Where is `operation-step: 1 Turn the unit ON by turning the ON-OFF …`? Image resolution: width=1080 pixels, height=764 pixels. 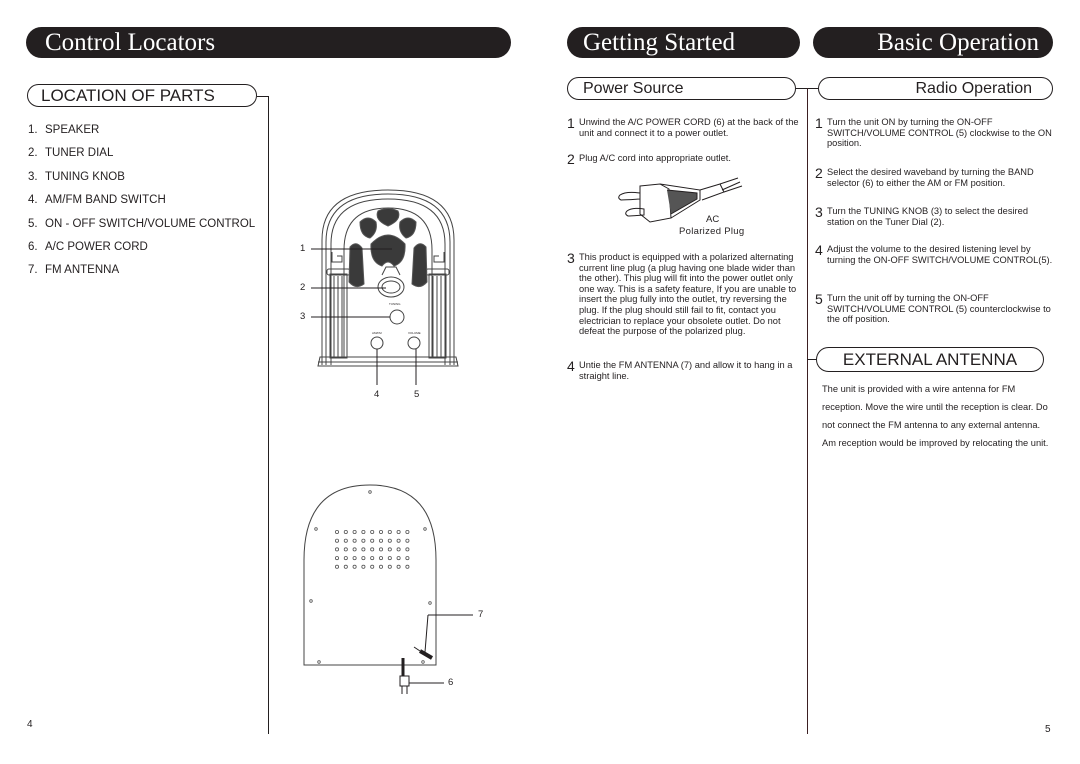 operation-step: 1 Turn the unit ON by turning the ON-OFF … is located at coordinates (933, 132).